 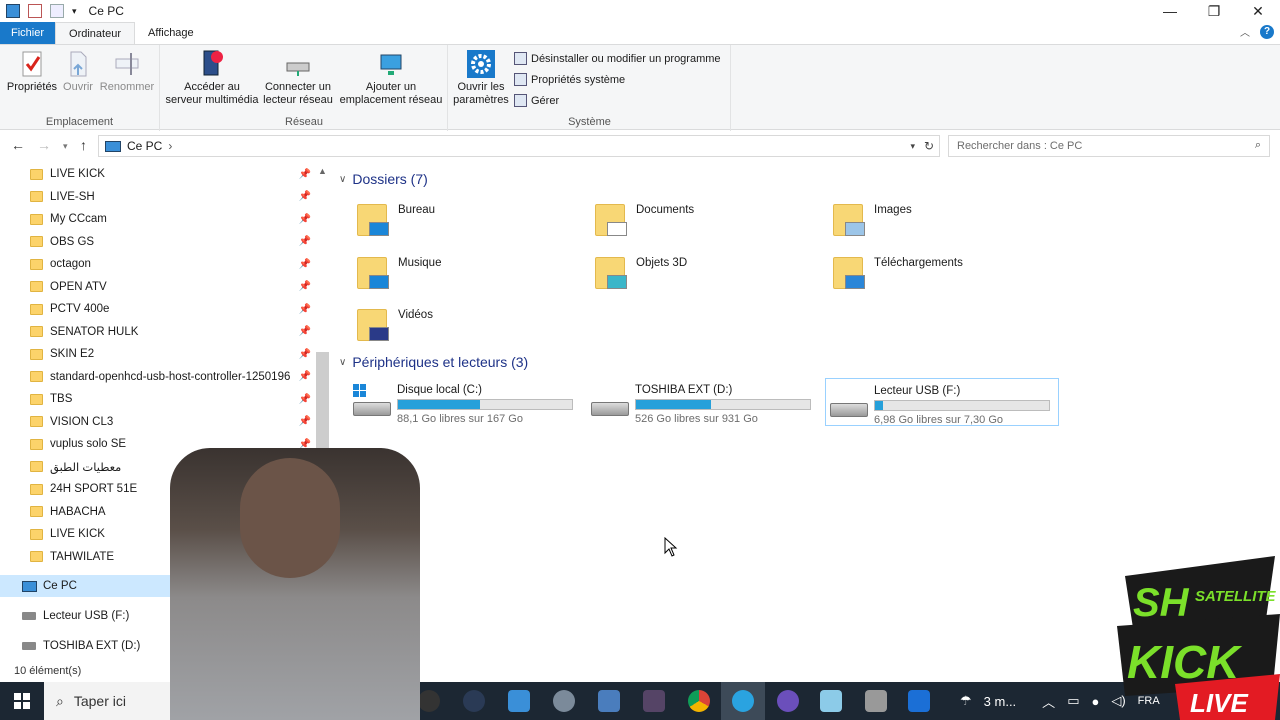 I want to click on drive-item: TOSHIBA EXT (D:) 526 Go libres sur 931 Go, so click(x=704, y=402).